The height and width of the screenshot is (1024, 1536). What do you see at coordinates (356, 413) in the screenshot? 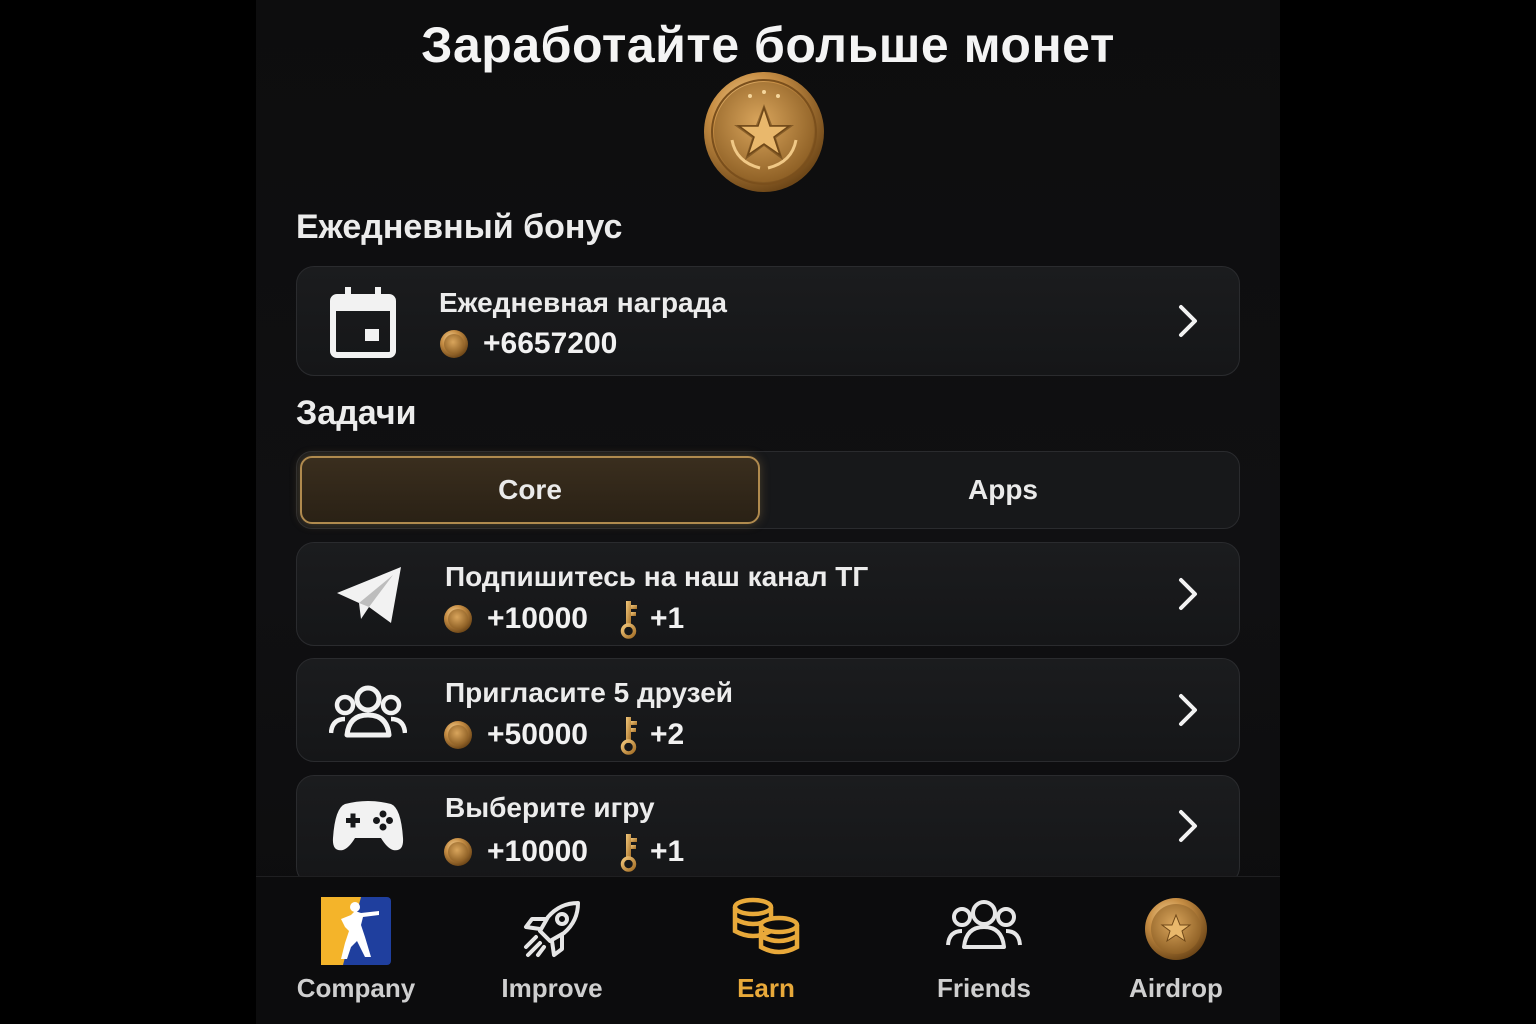
I see `tasks-title: Задачи` at bounding box center [356, 413].